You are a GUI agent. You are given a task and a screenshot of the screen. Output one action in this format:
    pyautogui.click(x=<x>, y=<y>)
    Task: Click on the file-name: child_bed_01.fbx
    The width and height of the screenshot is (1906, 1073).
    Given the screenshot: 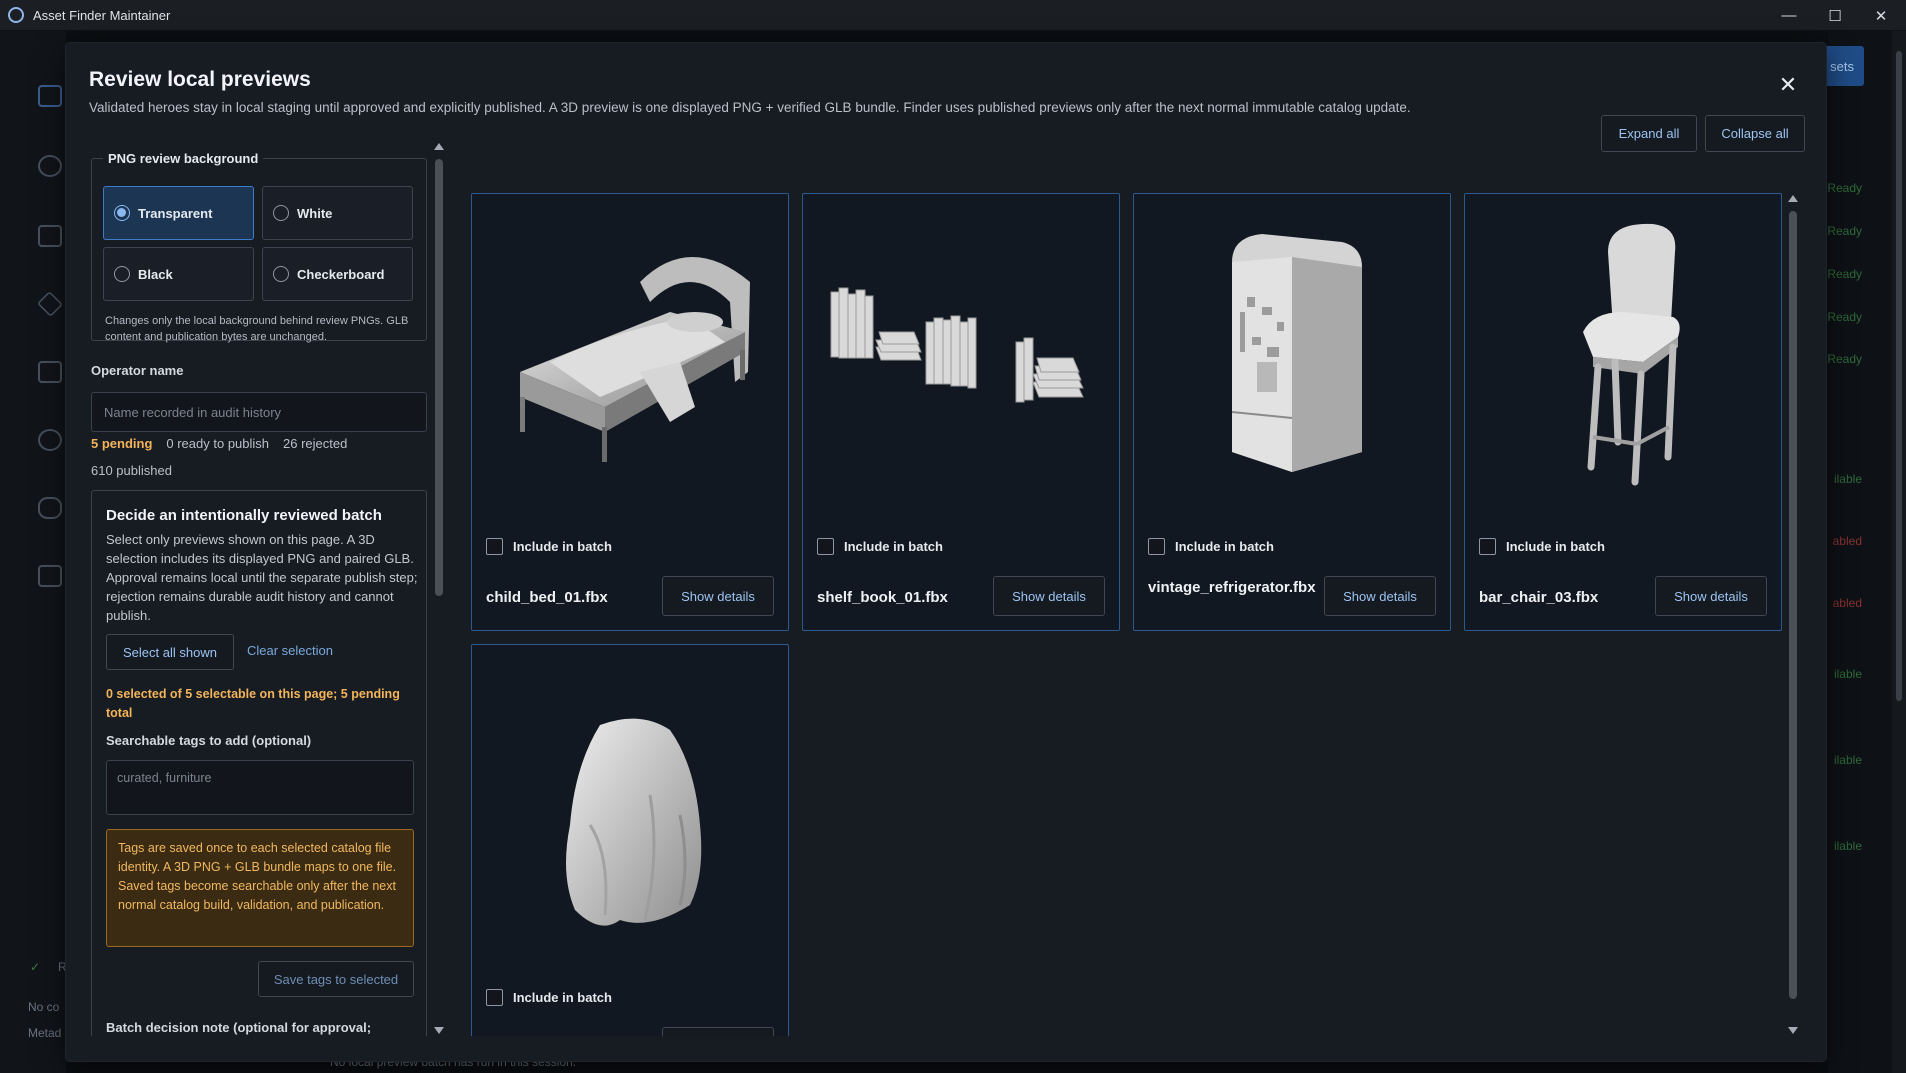 What is the action you would take?
    pyautogui.click(x=547, y=597)
    